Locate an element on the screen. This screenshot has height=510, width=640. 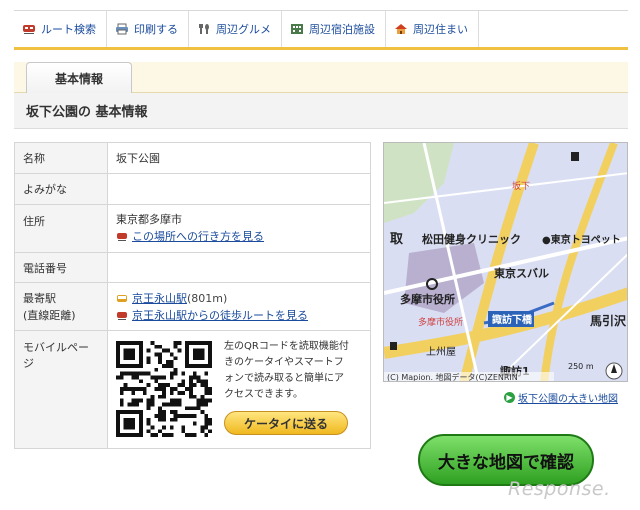
phone-label: 電話番号 is located at coordinates (61, 267).